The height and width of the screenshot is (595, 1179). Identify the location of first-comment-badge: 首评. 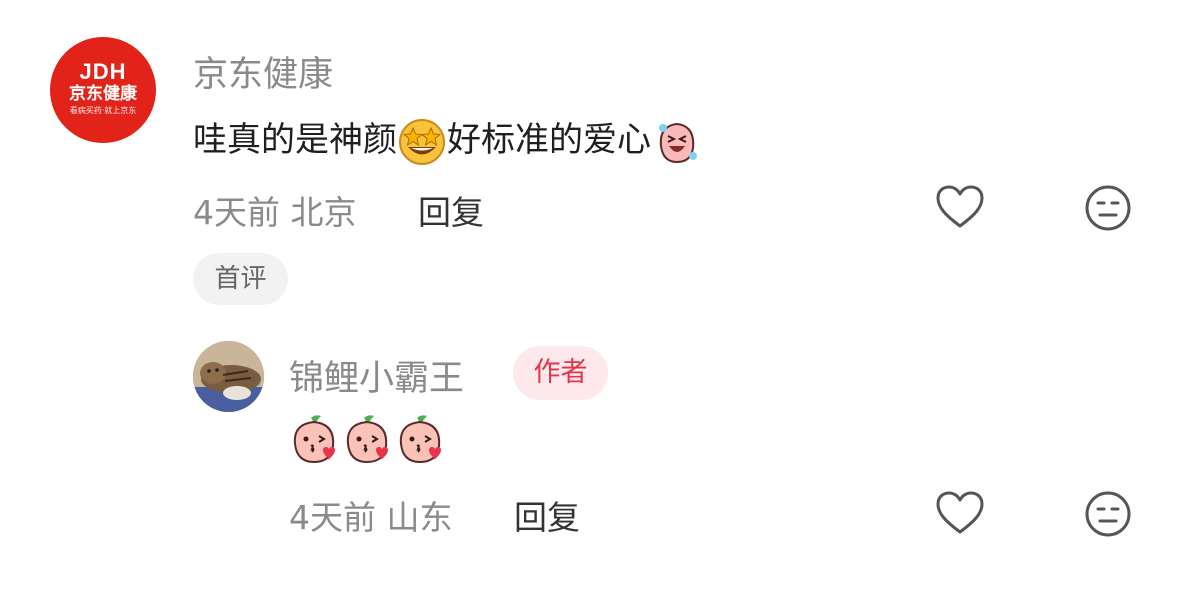
(240, 279).